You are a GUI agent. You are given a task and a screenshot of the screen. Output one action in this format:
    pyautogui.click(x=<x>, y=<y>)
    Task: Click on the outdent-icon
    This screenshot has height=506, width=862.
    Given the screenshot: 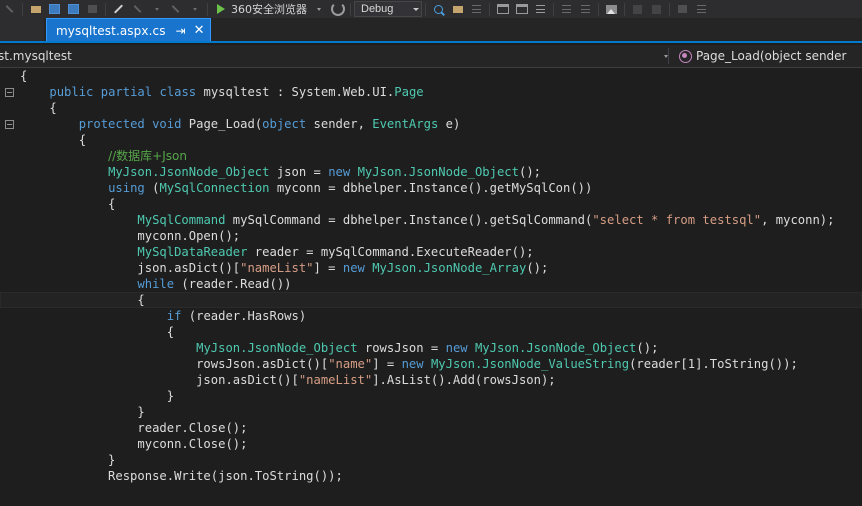 What is the action you would take?
    pyautogui.click(x=585, y=9)
    